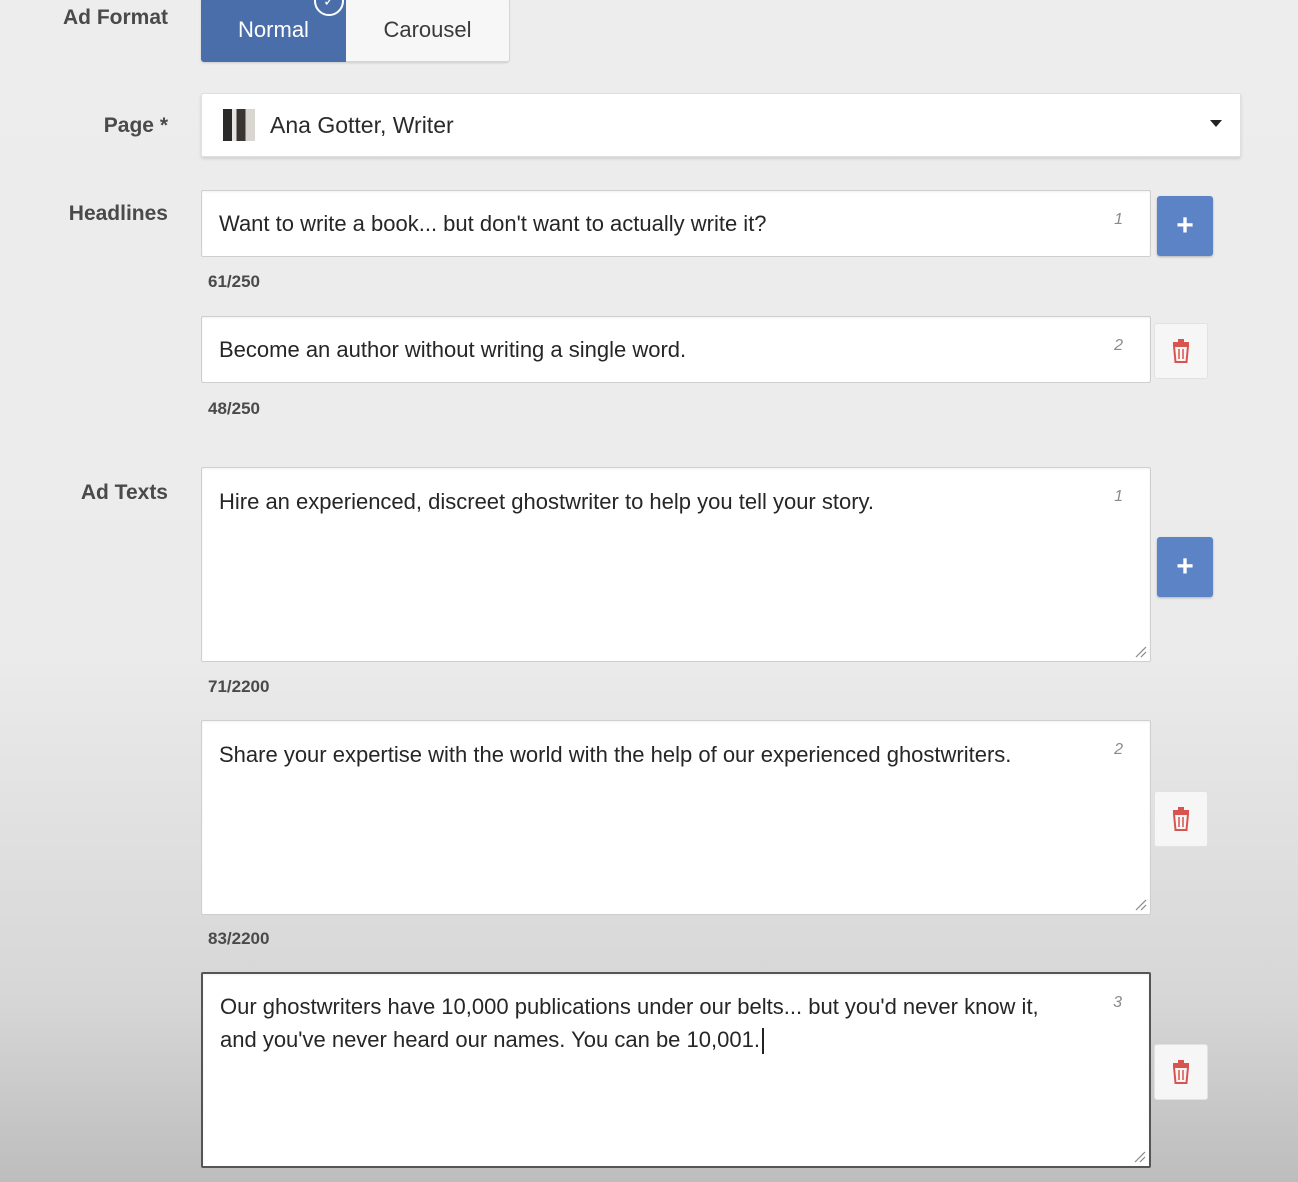 This screenshot has width=1298, height=1182. I want to click on delete-headline-2-button, so click(1181, 351).